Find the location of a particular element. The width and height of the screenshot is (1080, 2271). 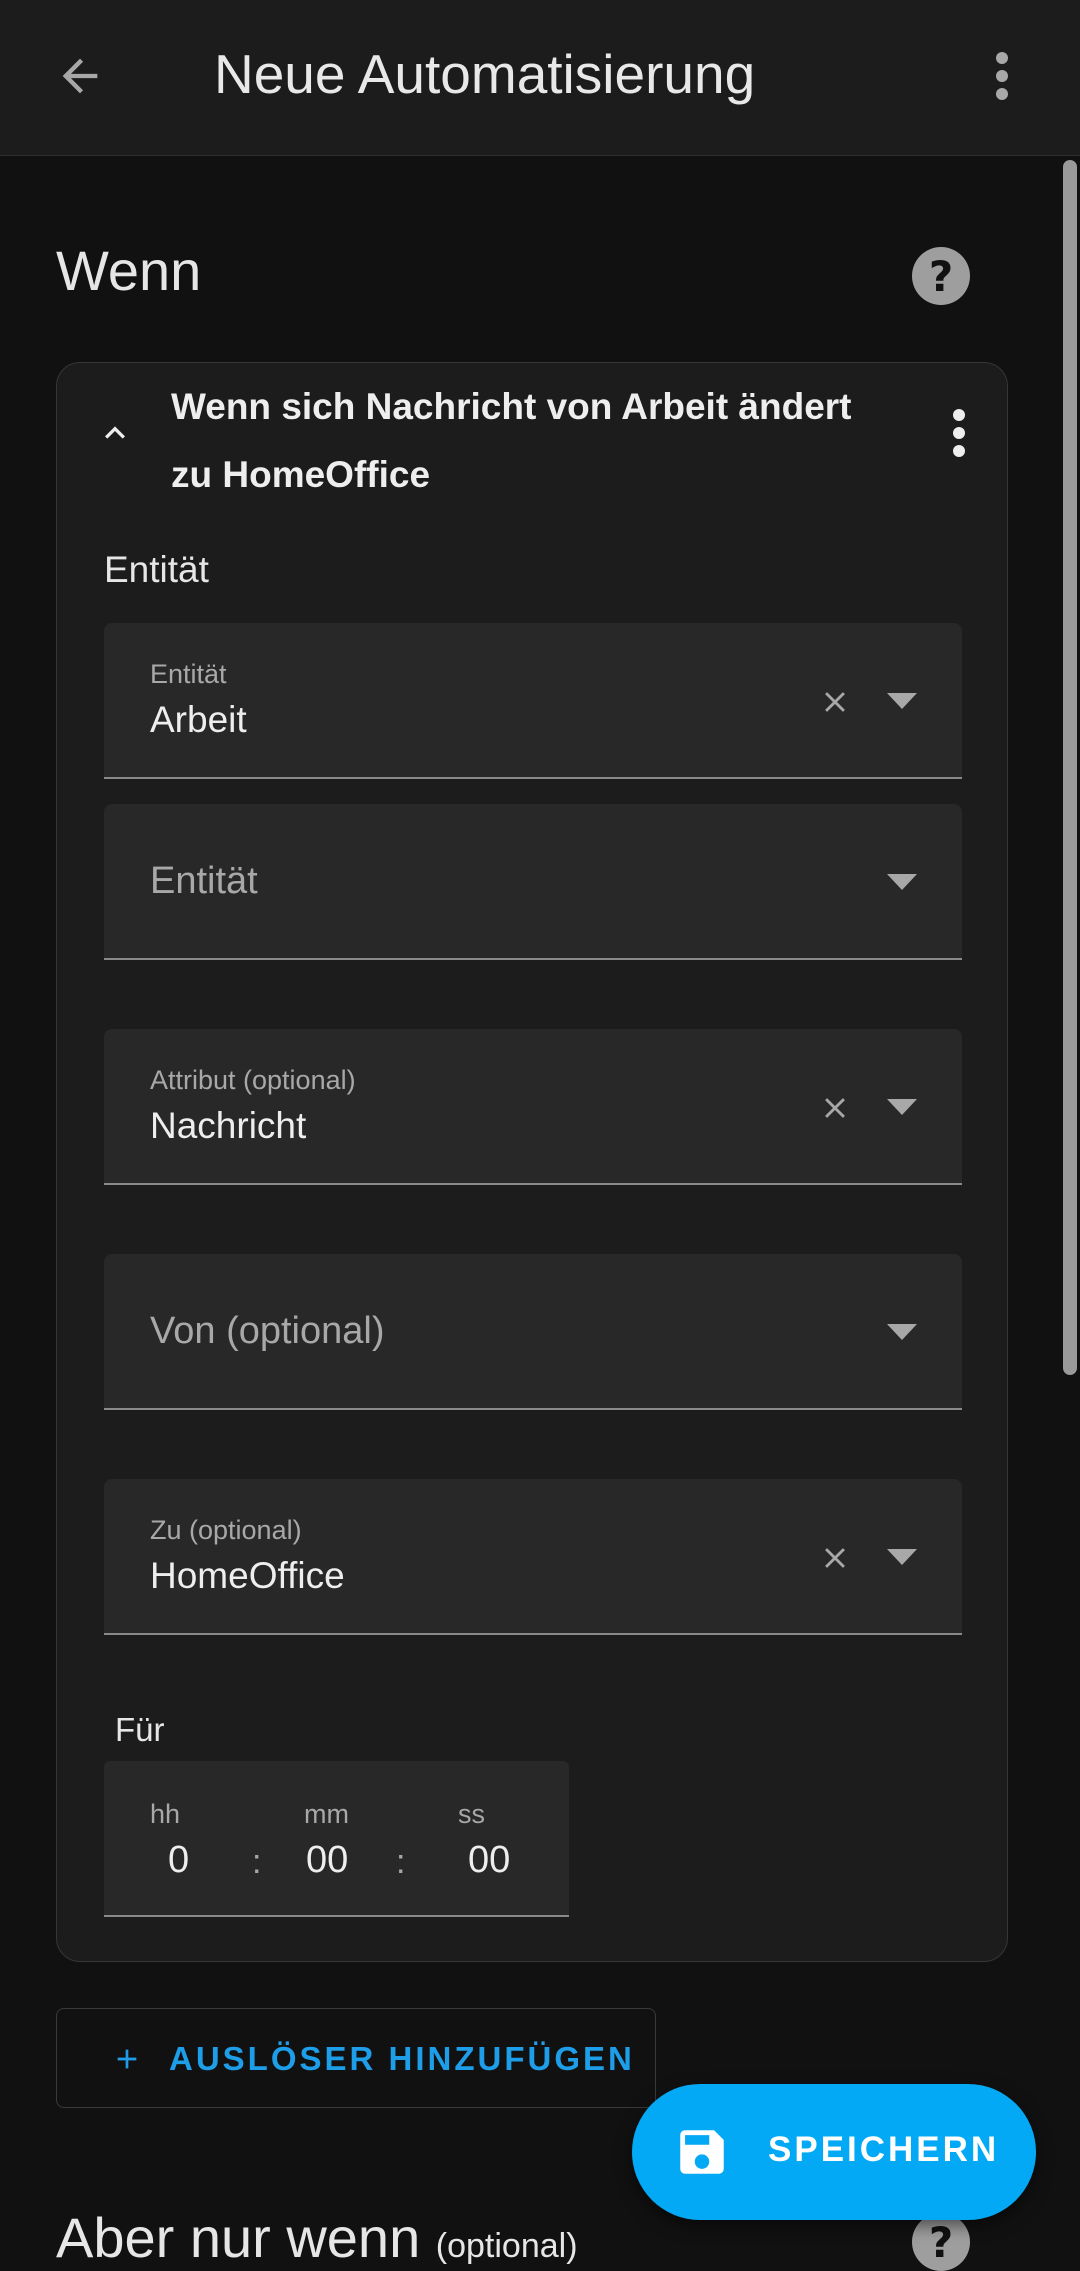

hours-input: 0 is located at coordinates (178, 1860).